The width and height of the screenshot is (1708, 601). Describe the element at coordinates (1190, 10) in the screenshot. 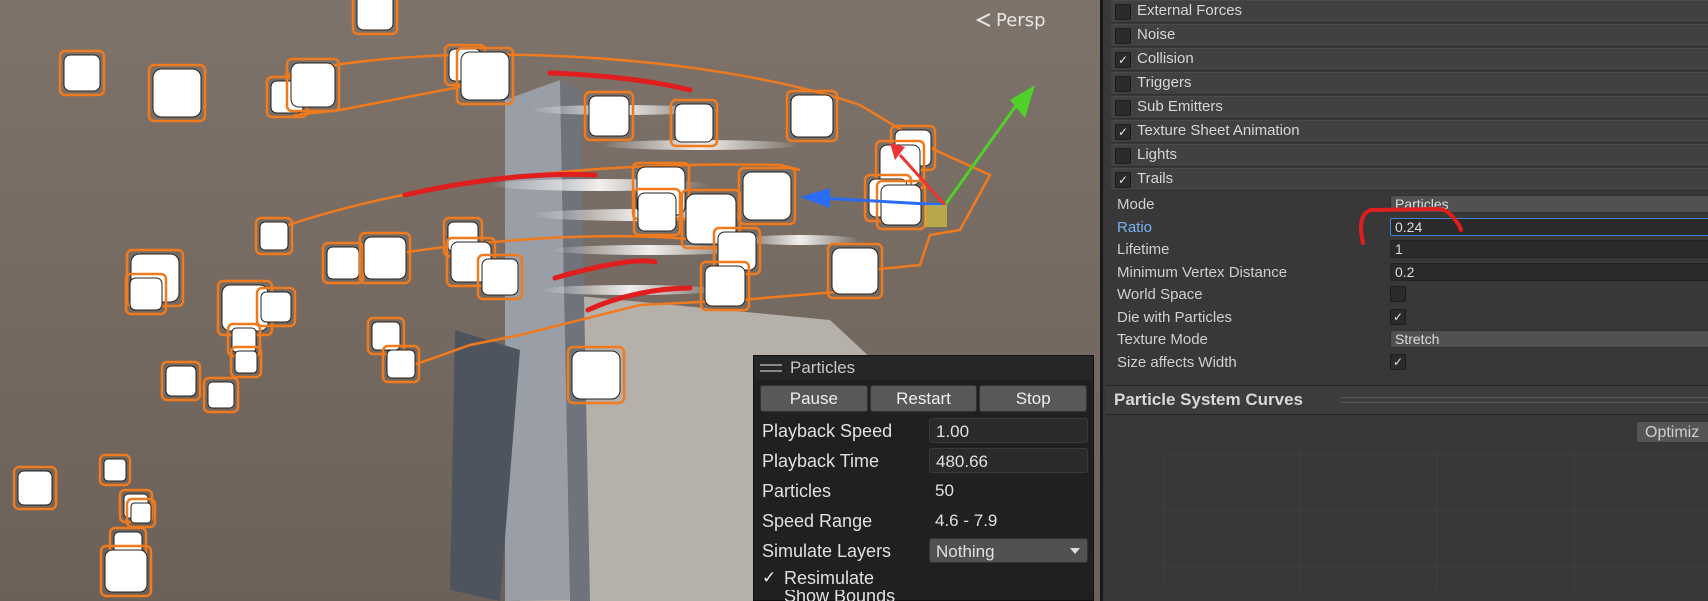

I see `module-label: External Forces` at that location.